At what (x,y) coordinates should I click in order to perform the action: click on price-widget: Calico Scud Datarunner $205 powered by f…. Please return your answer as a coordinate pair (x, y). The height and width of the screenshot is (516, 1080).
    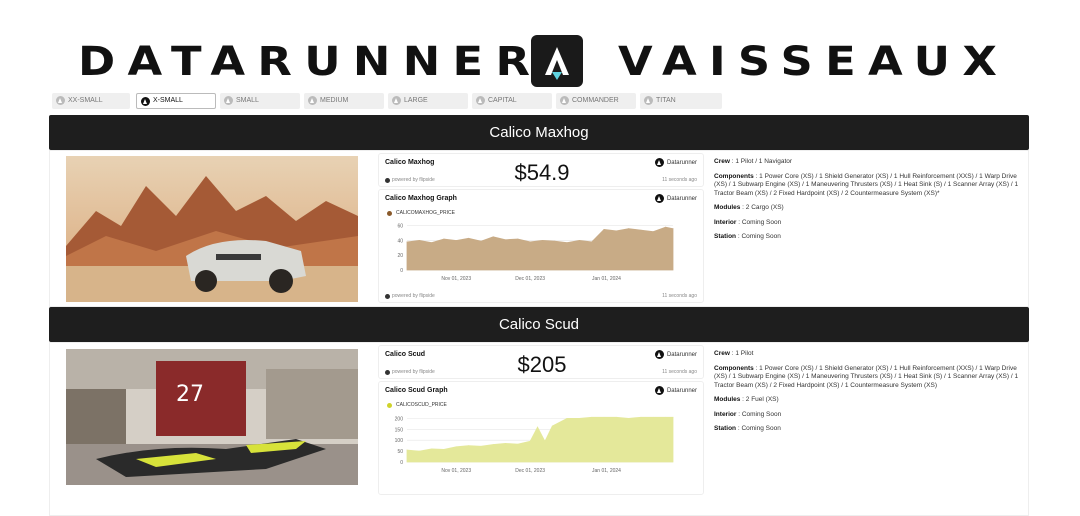
    Looking at the image, I should click on (541, 362).